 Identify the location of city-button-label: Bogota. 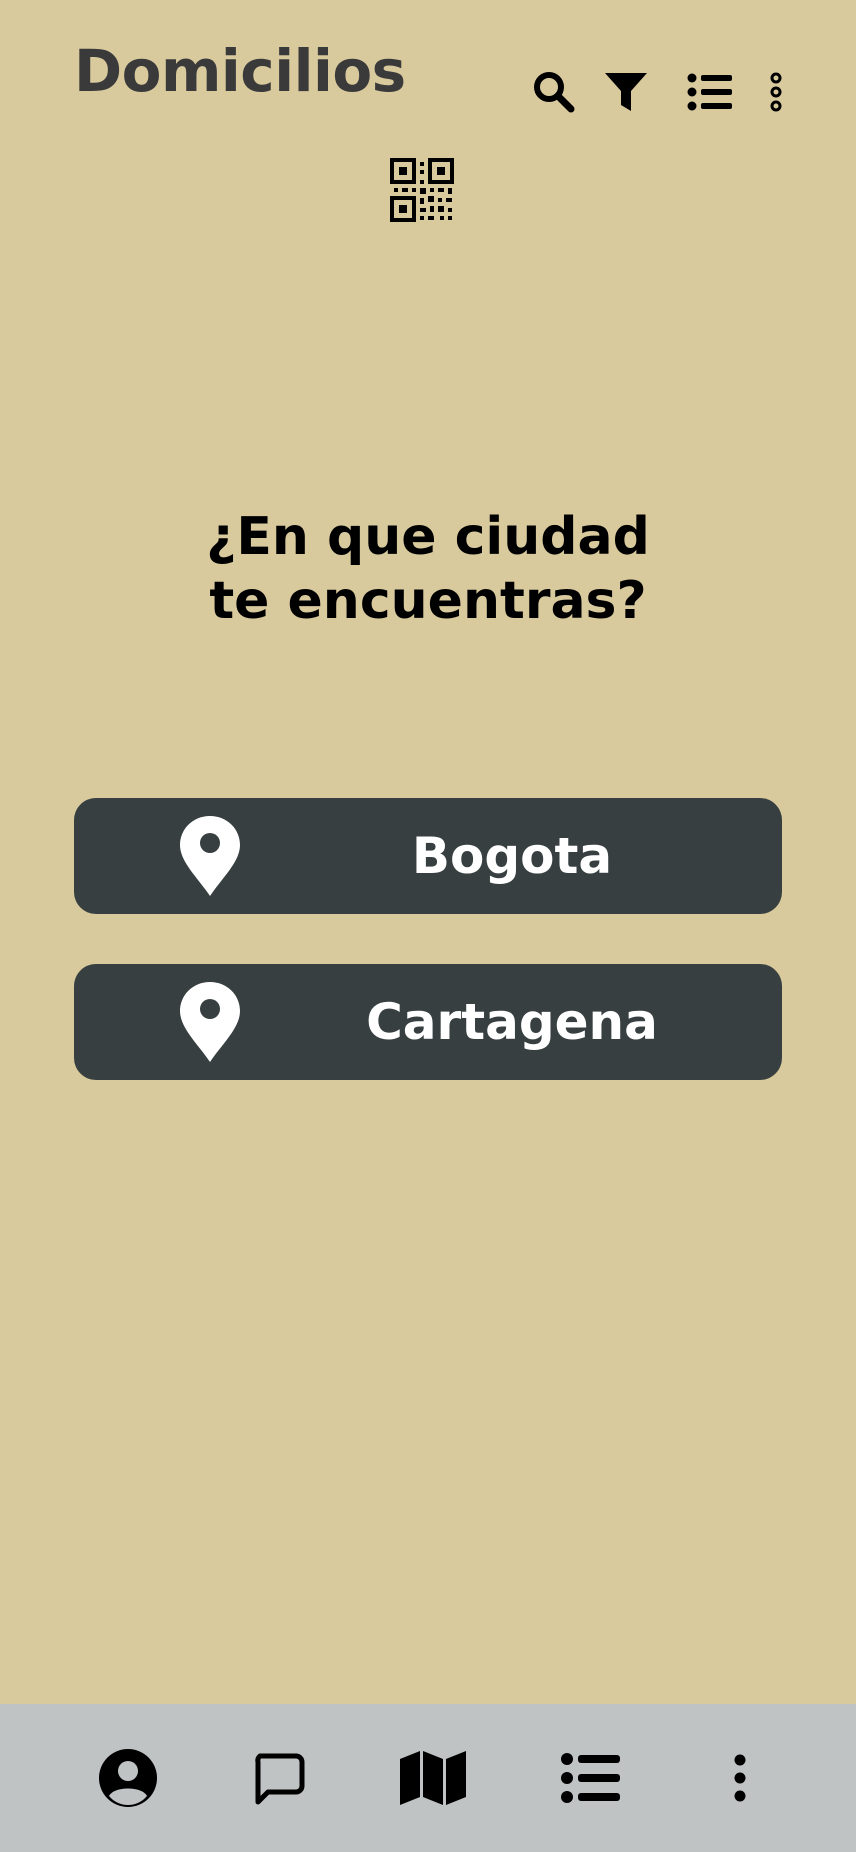
(512, 856).